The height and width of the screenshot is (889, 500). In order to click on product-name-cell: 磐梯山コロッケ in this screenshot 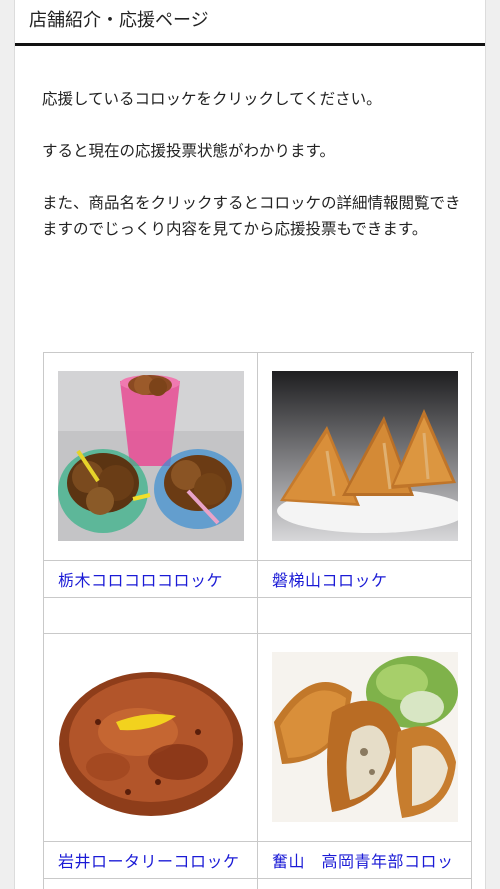, I will do `click(365, 579)`.